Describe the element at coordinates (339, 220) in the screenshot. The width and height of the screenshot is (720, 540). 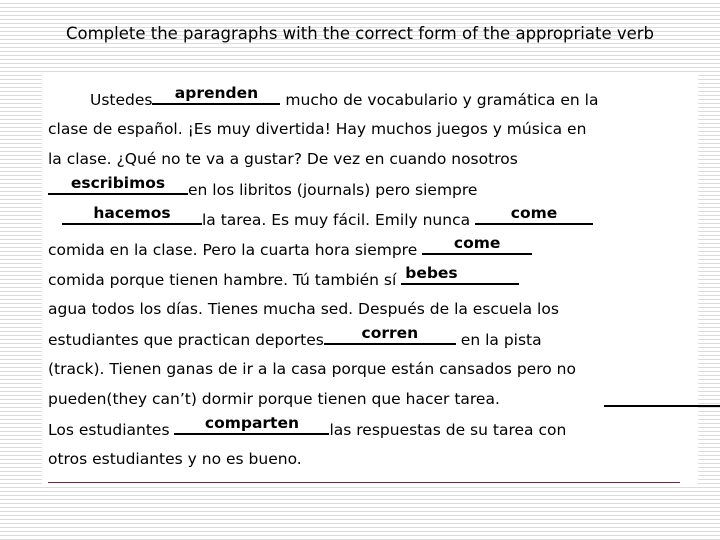
I see `text-run: la tarea. Es muy fácil. Emily nunca` at that location.